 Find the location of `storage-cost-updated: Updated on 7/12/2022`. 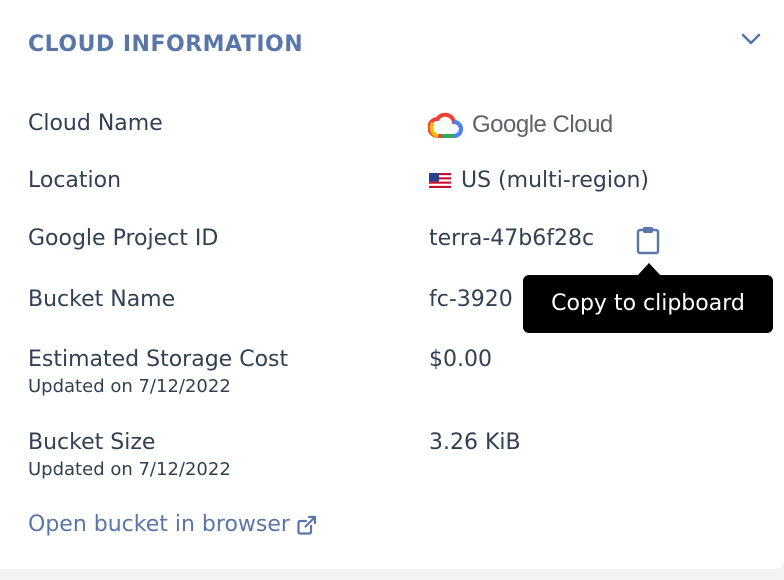

storage-cost-updated: Updated on 7/12/2022 is located at coordinates (129, 386).